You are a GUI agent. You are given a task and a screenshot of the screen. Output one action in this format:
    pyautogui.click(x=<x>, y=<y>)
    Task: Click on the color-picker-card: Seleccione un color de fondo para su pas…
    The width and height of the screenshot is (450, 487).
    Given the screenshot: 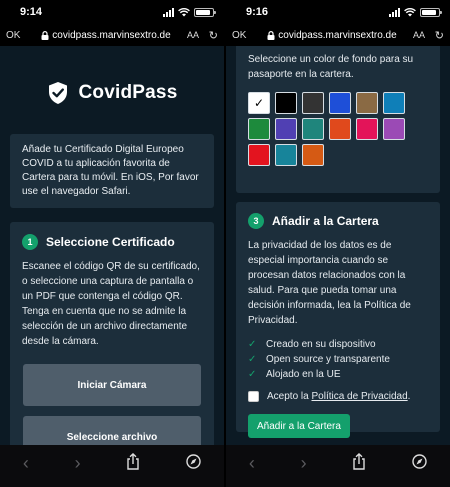 What is the action you would take?
    pyautogui.click(x=338, y=119)
    